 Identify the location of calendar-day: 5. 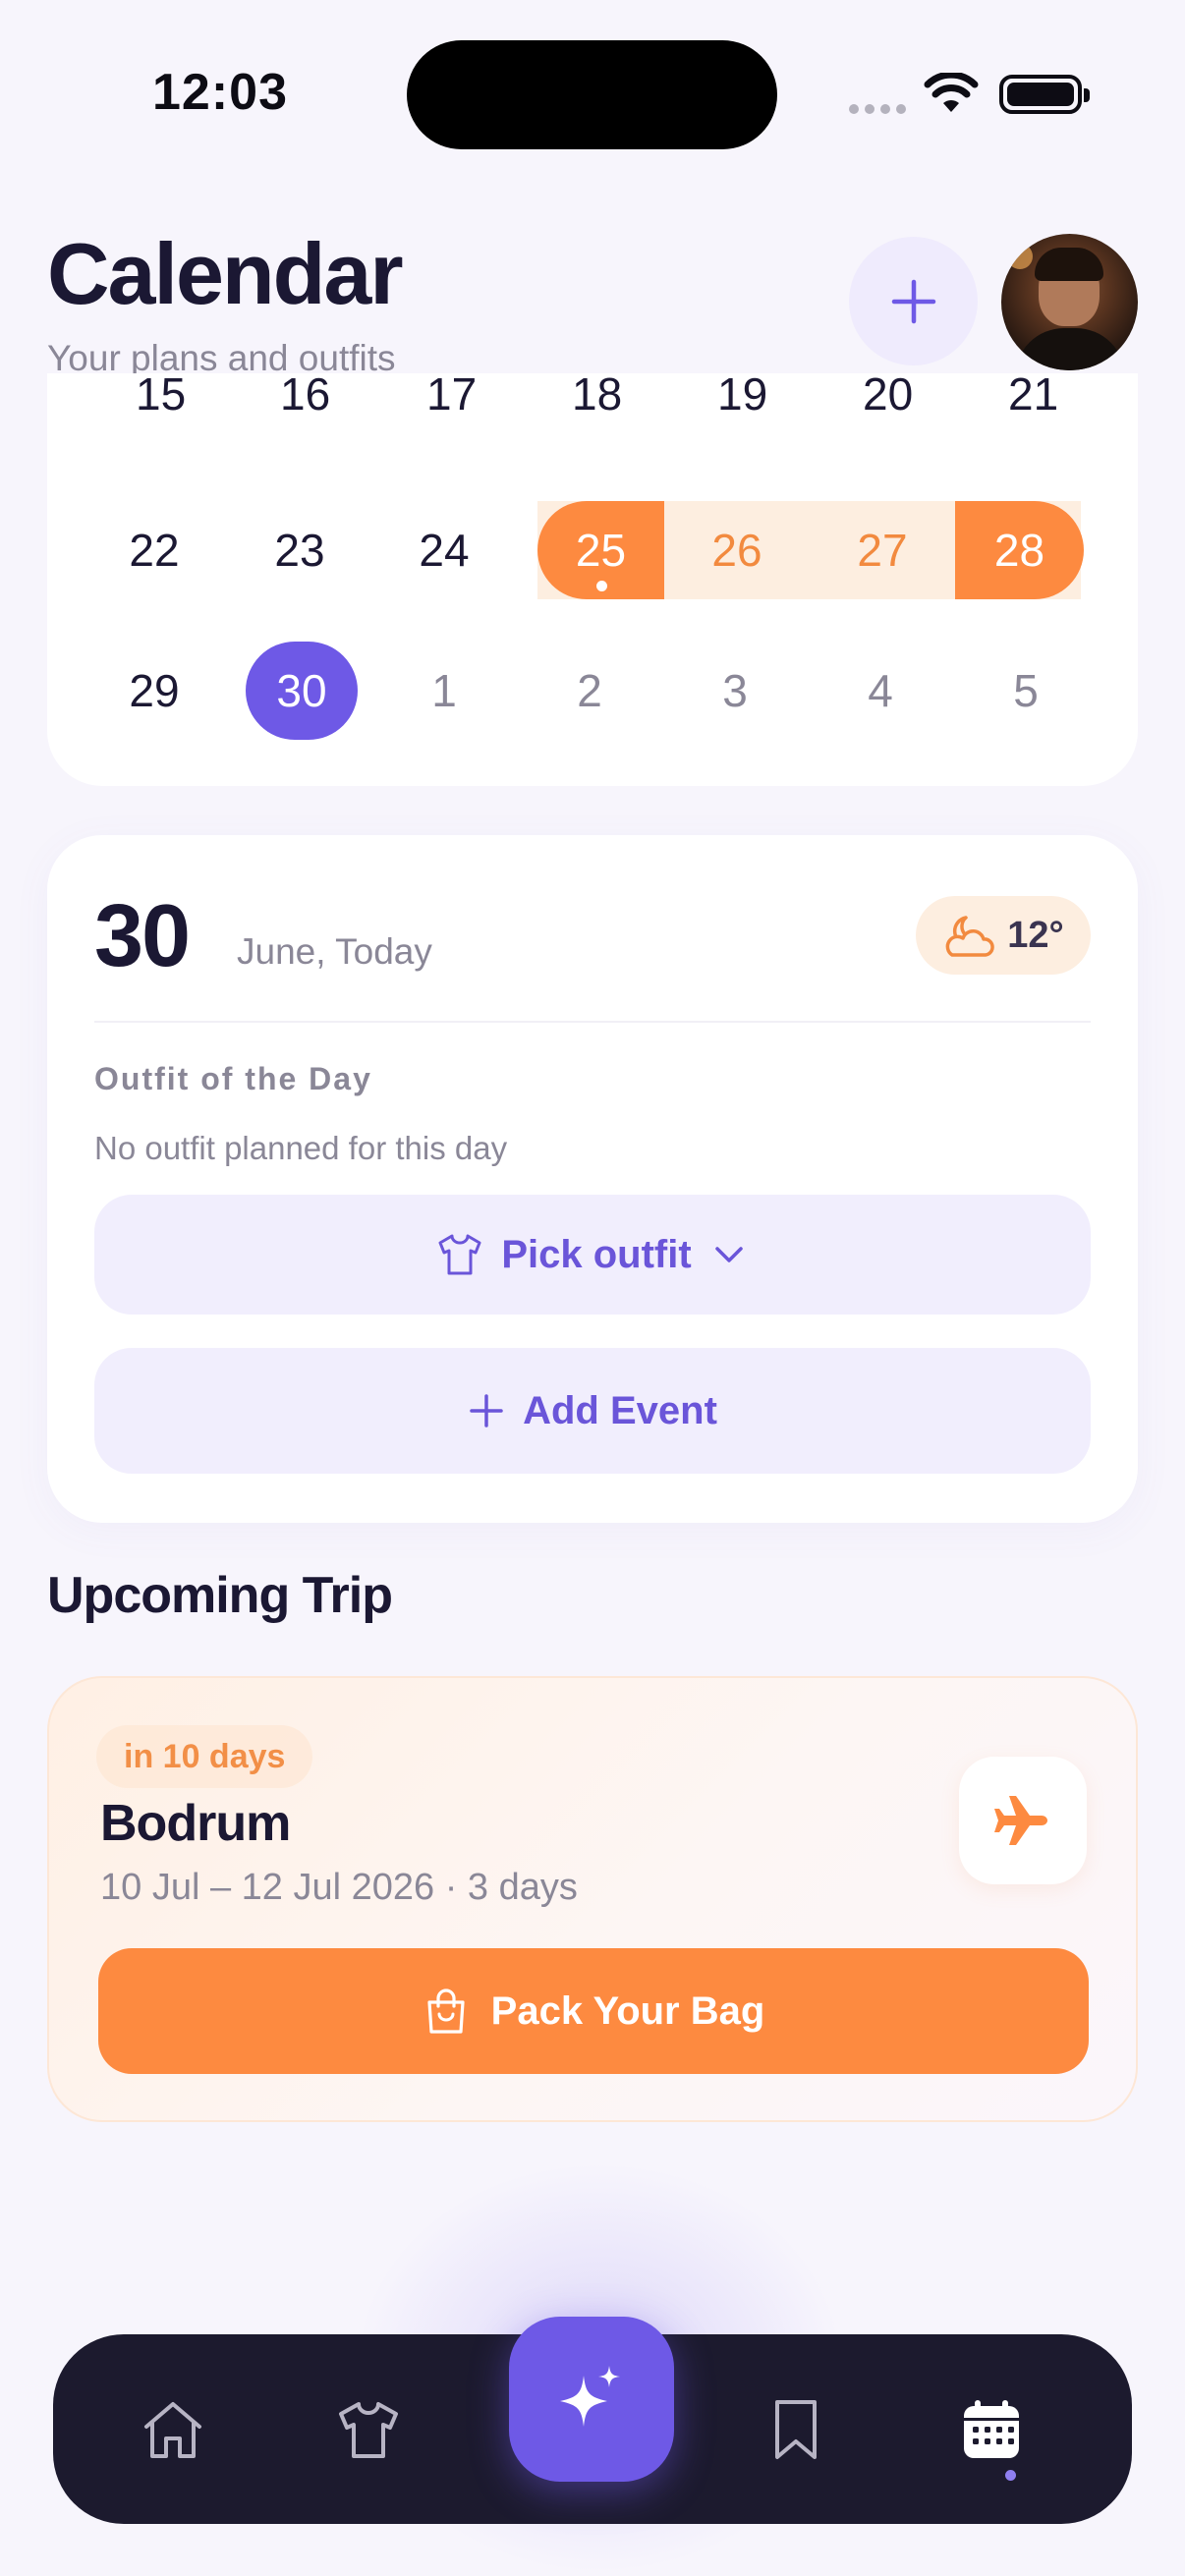
(1026, 691).